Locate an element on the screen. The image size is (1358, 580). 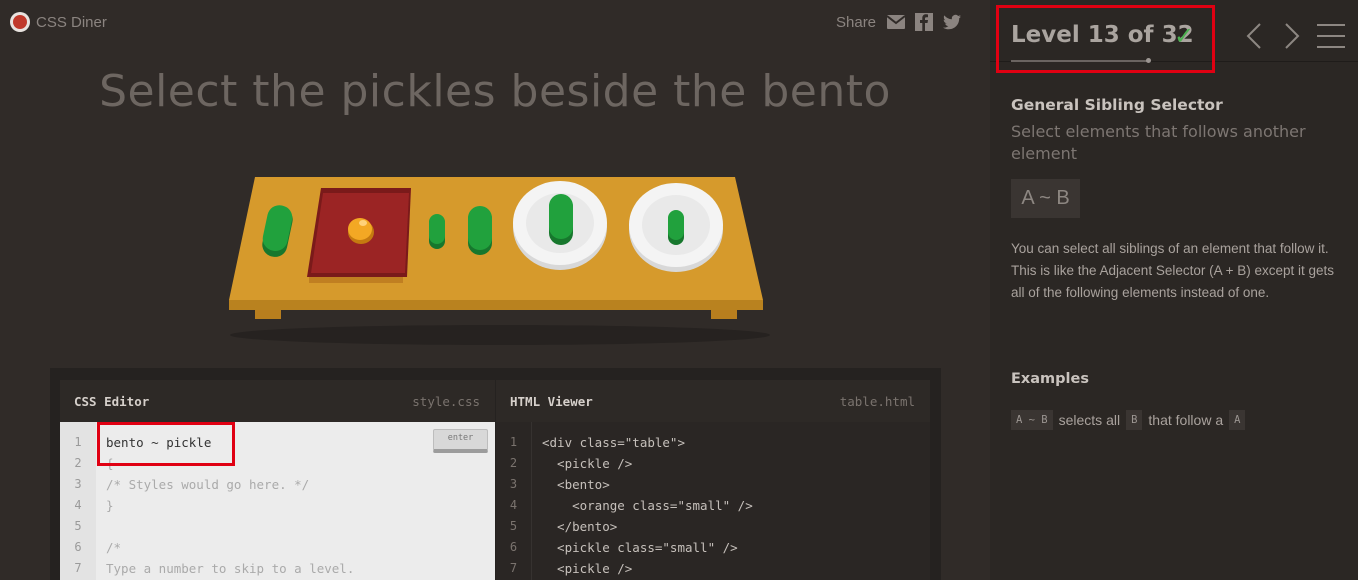
code-line: } is located at coordinates (110, 505).